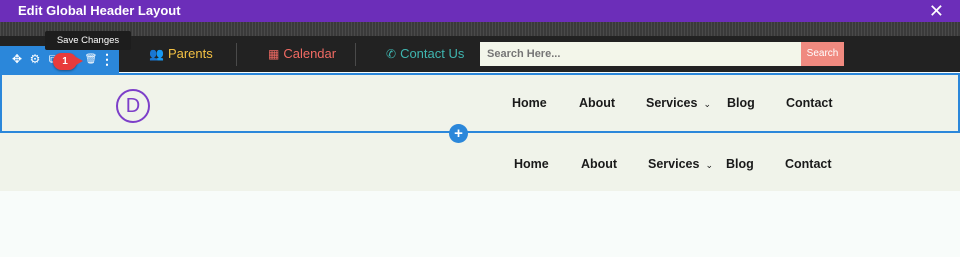  Describe the element at coordinates (391, 54) in the screenshot. I see `phone-icon: ✆` at that location.